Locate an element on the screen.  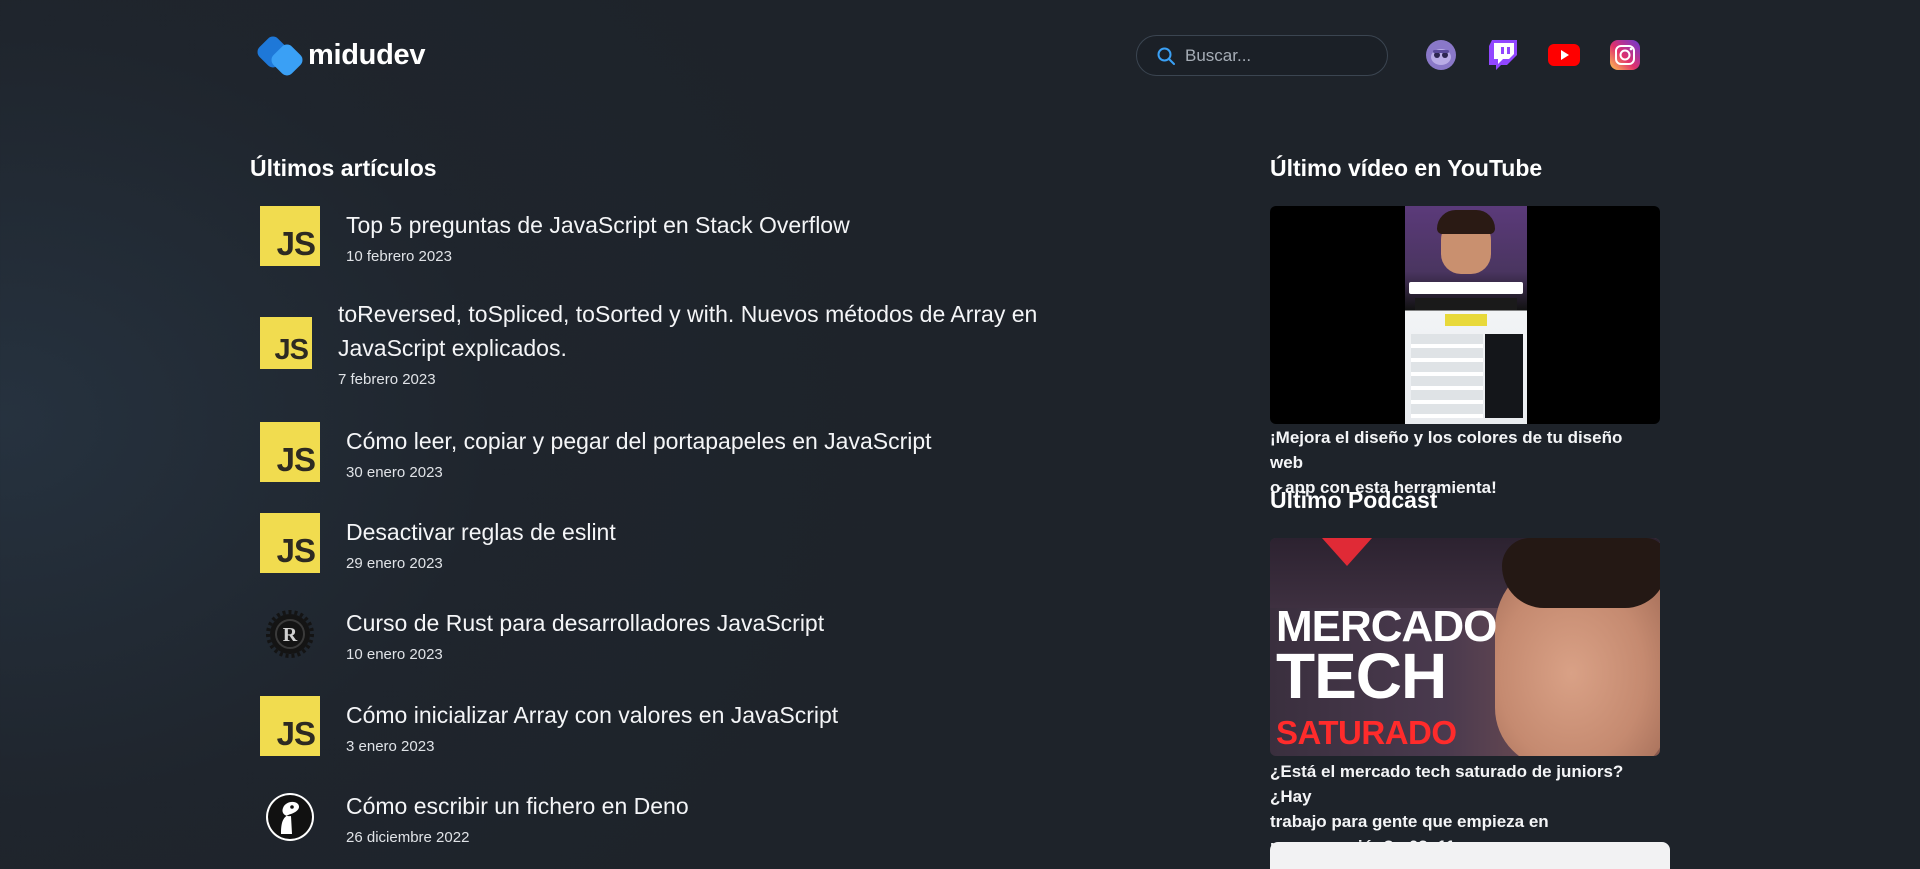
article-date: 26 diciembre 2022 is located at coordinates (408, 837).